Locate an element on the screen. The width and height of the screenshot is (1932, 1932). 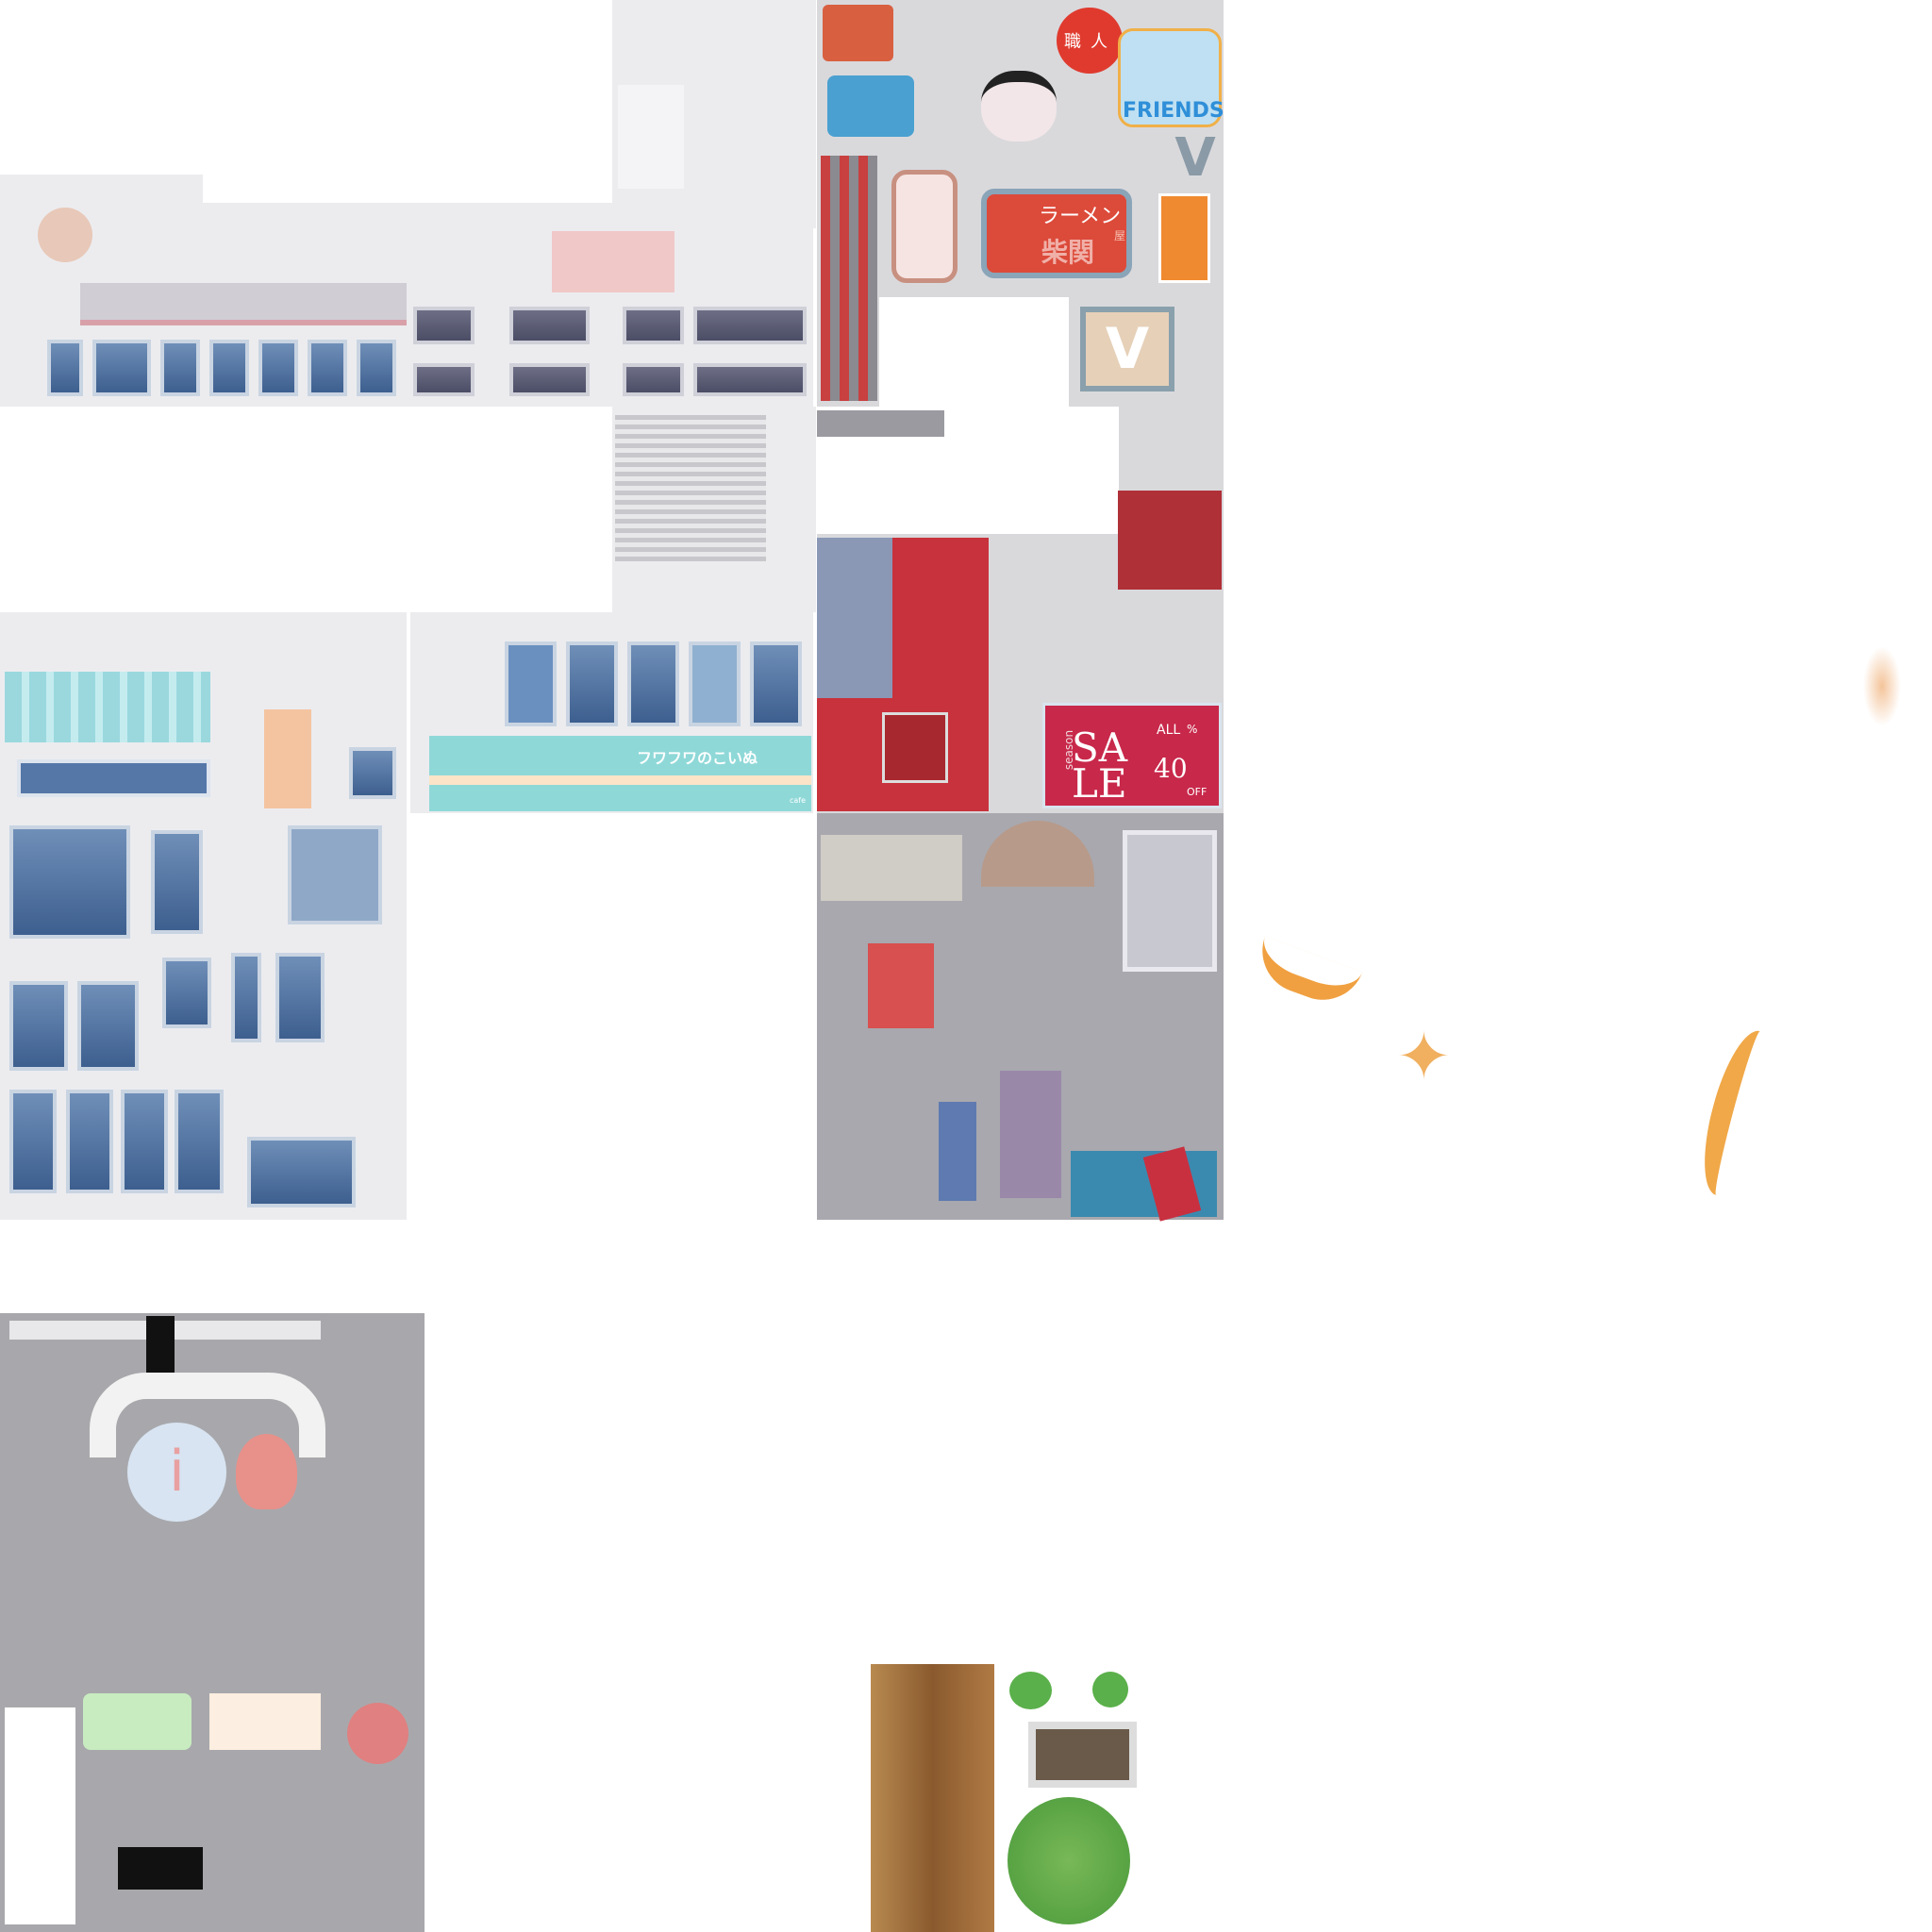
sale-sign: season SA LE ALL % 40 OFF is located at coordinates (1132, 756).